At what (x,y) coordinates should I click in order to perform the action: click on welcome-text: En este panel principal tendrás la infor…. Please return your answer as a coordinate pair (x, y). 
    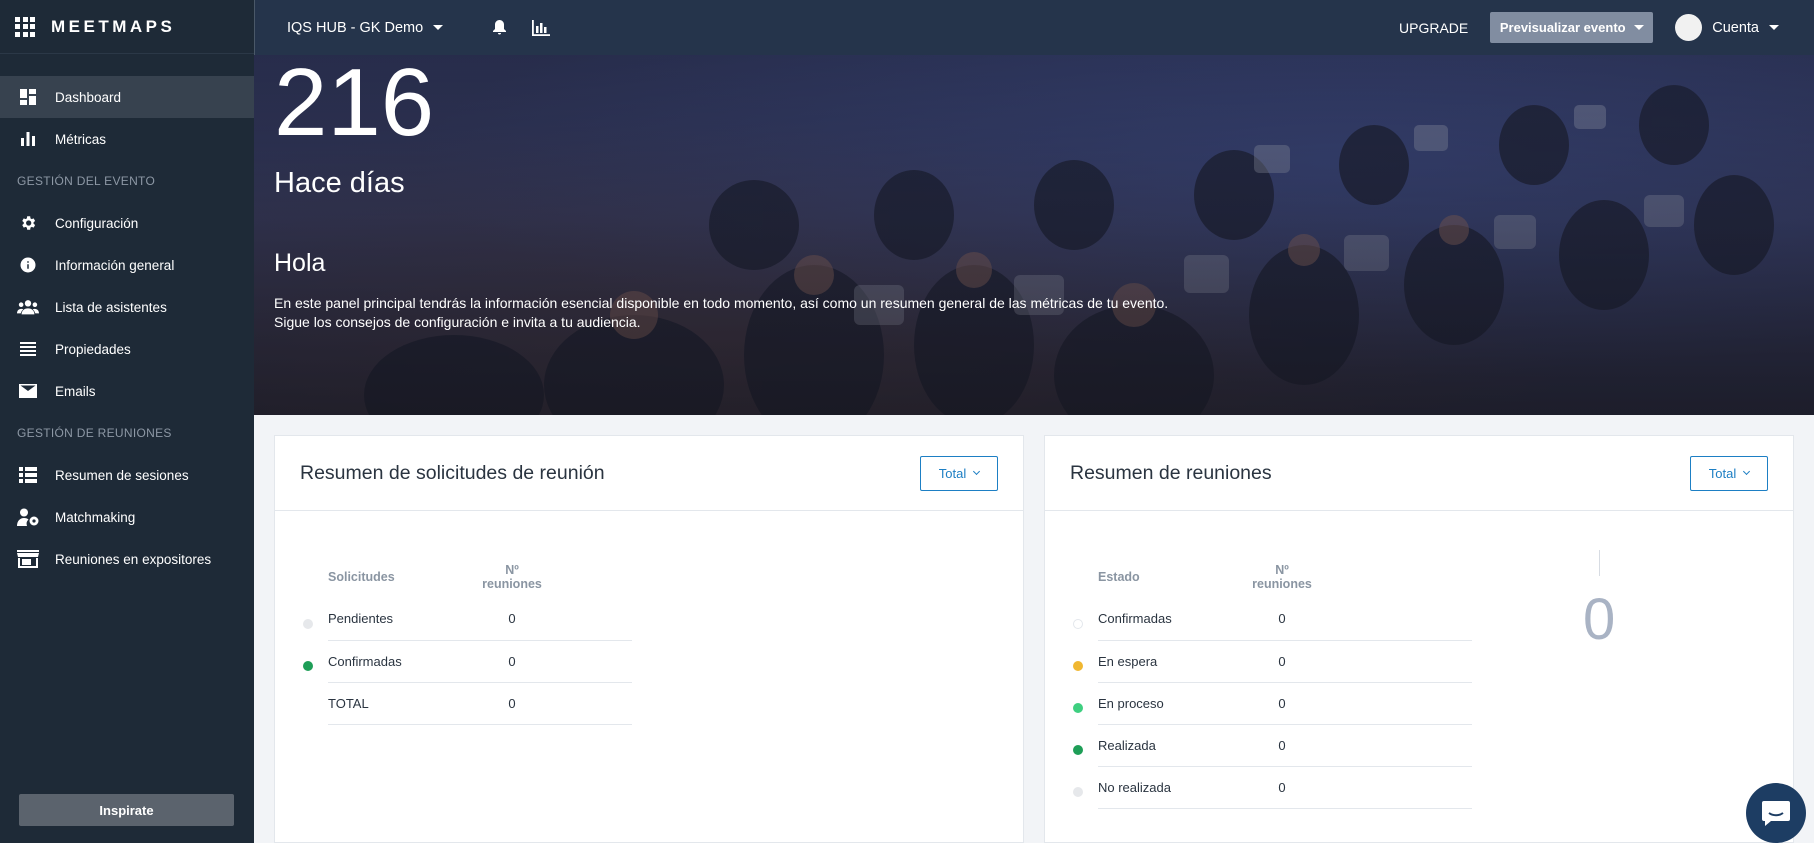
    Looking at the image, I should click on (764, 313).